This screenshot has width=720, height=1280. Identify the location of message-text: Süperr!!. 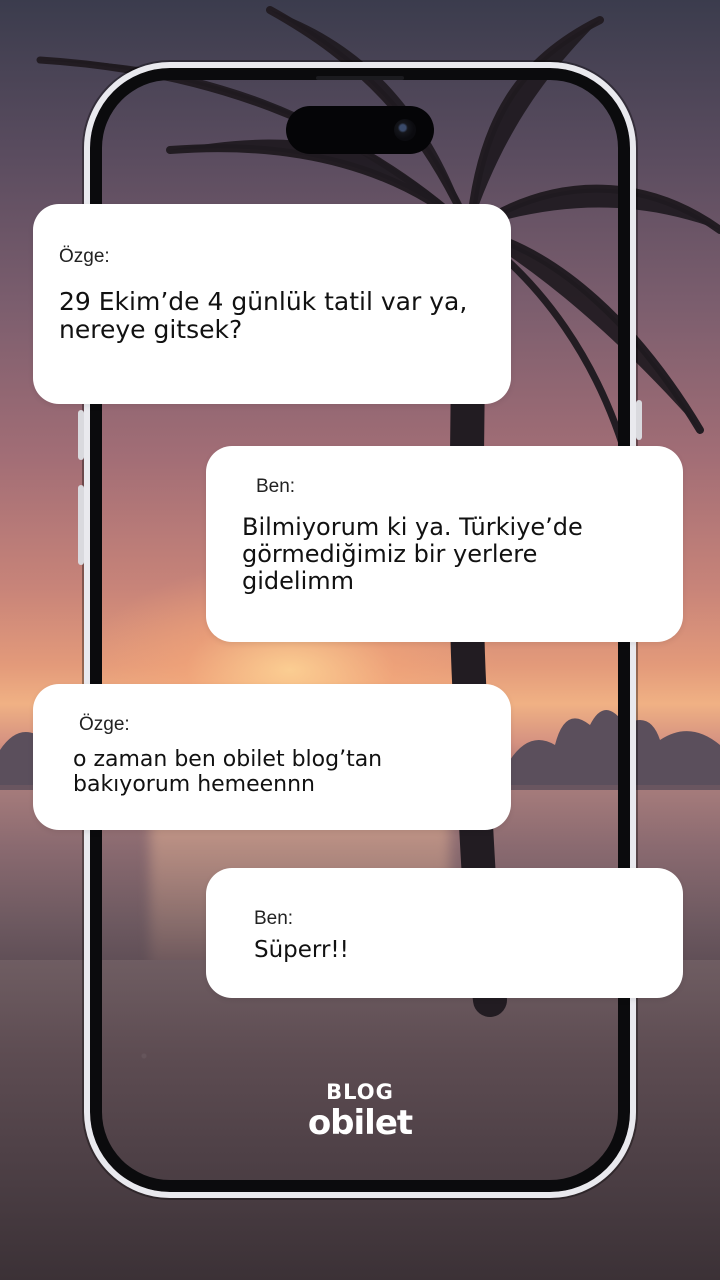
(301, 950).